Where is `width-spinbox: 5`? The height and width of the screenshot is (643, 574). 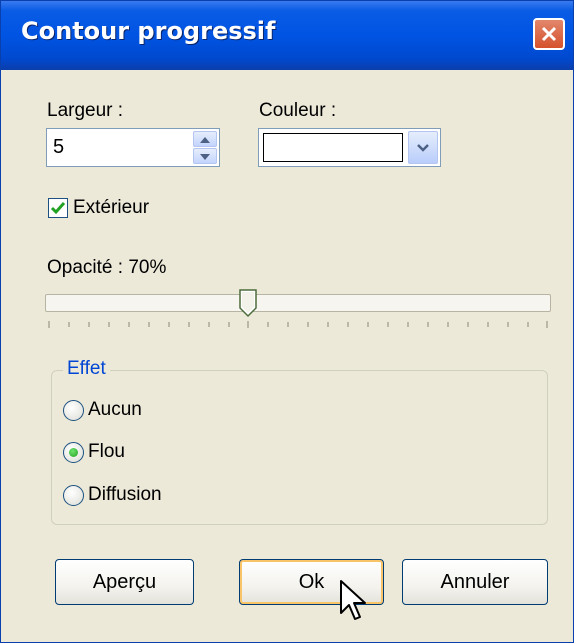
width-spinbox: 5 is located at coordinates (133, 147).